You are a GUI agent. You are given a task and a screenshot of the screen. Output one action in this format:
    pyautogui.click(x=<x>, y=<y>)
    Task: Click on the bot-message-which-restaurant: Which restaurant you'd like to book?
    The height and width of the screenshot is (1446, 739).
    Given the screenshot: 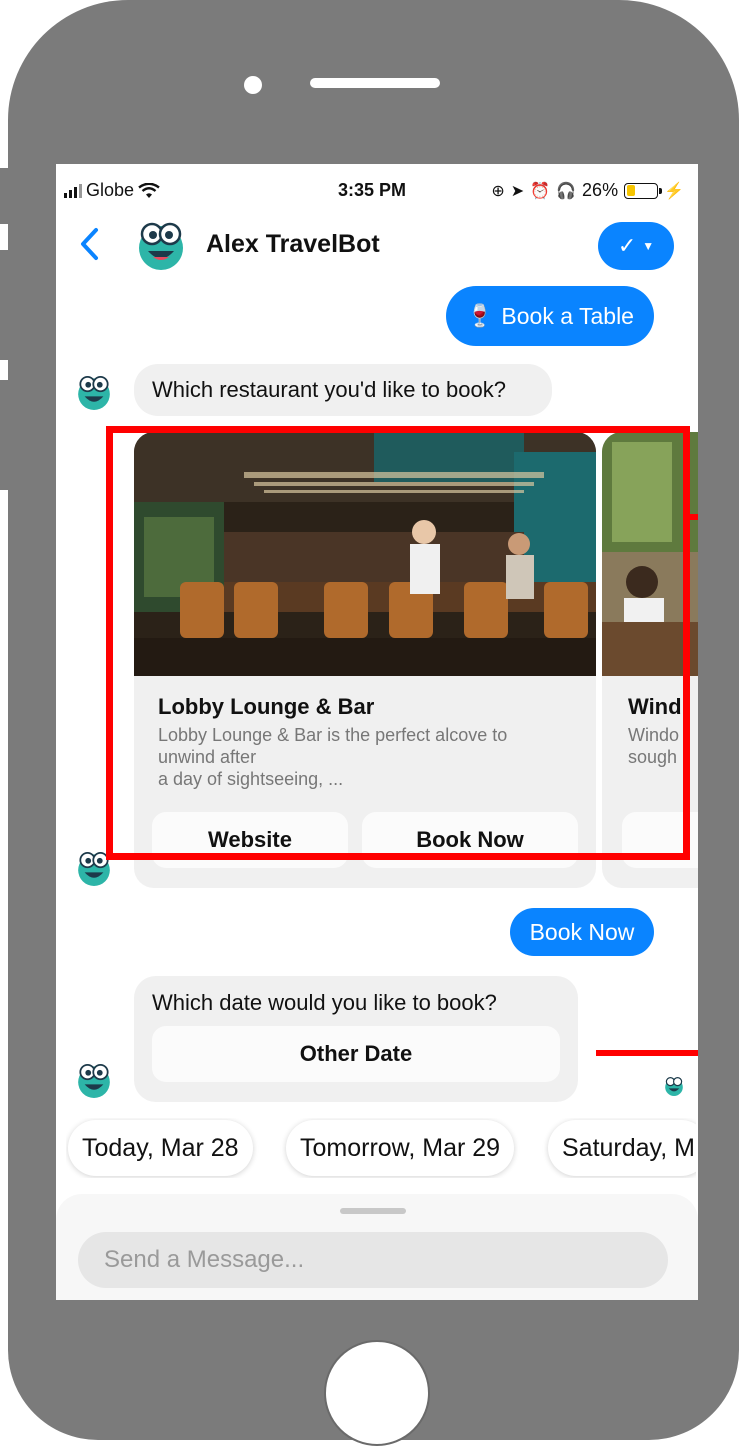 What is the action you would take?
    pyautogui.click(x=343, y=390)
    